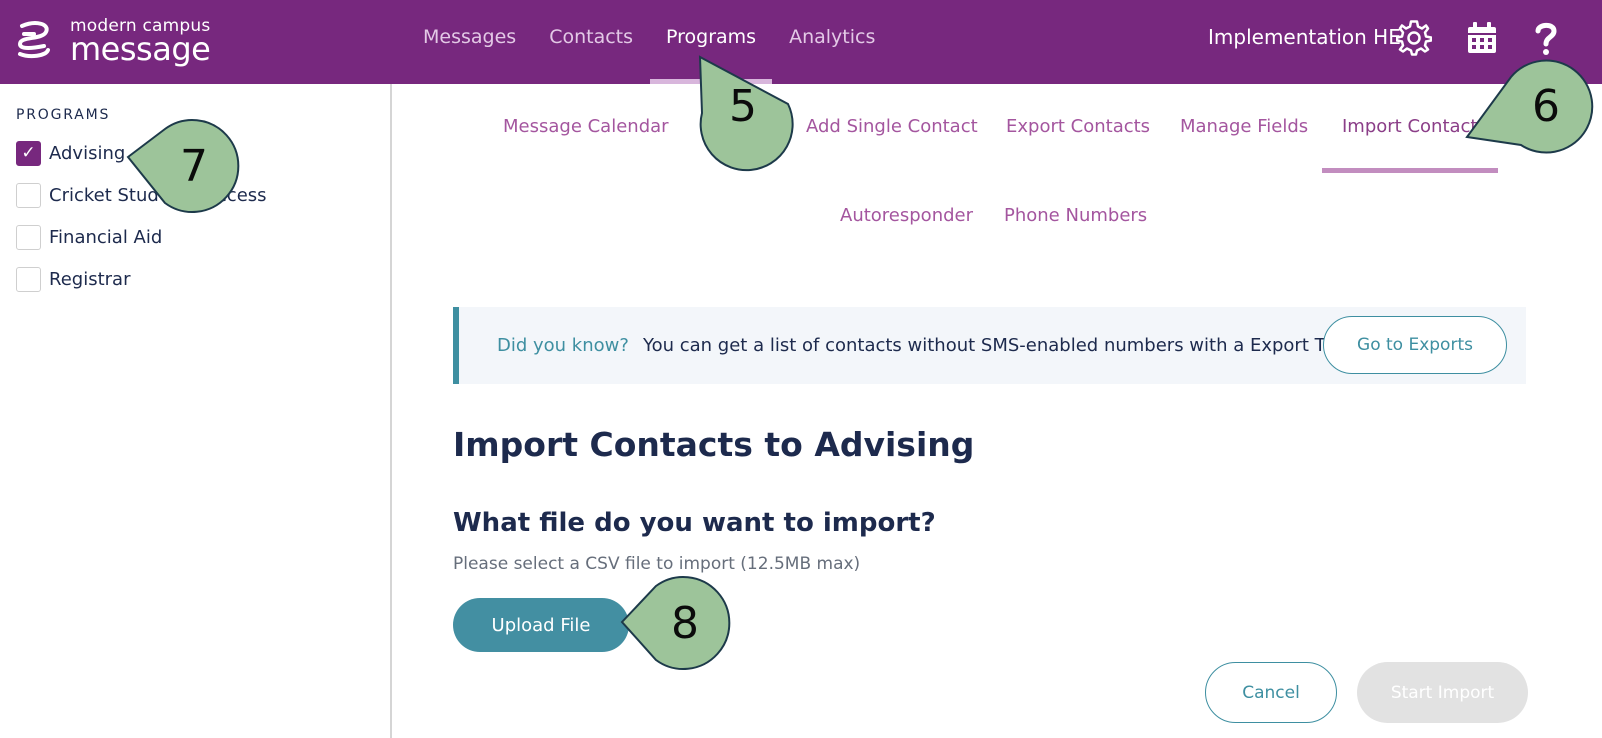 This screenshot has height=738, width=1602. Describe the element at coordinates (1244, 126) in the screenshot. I see `tab-manage-fields: Manage Fields` at that location.